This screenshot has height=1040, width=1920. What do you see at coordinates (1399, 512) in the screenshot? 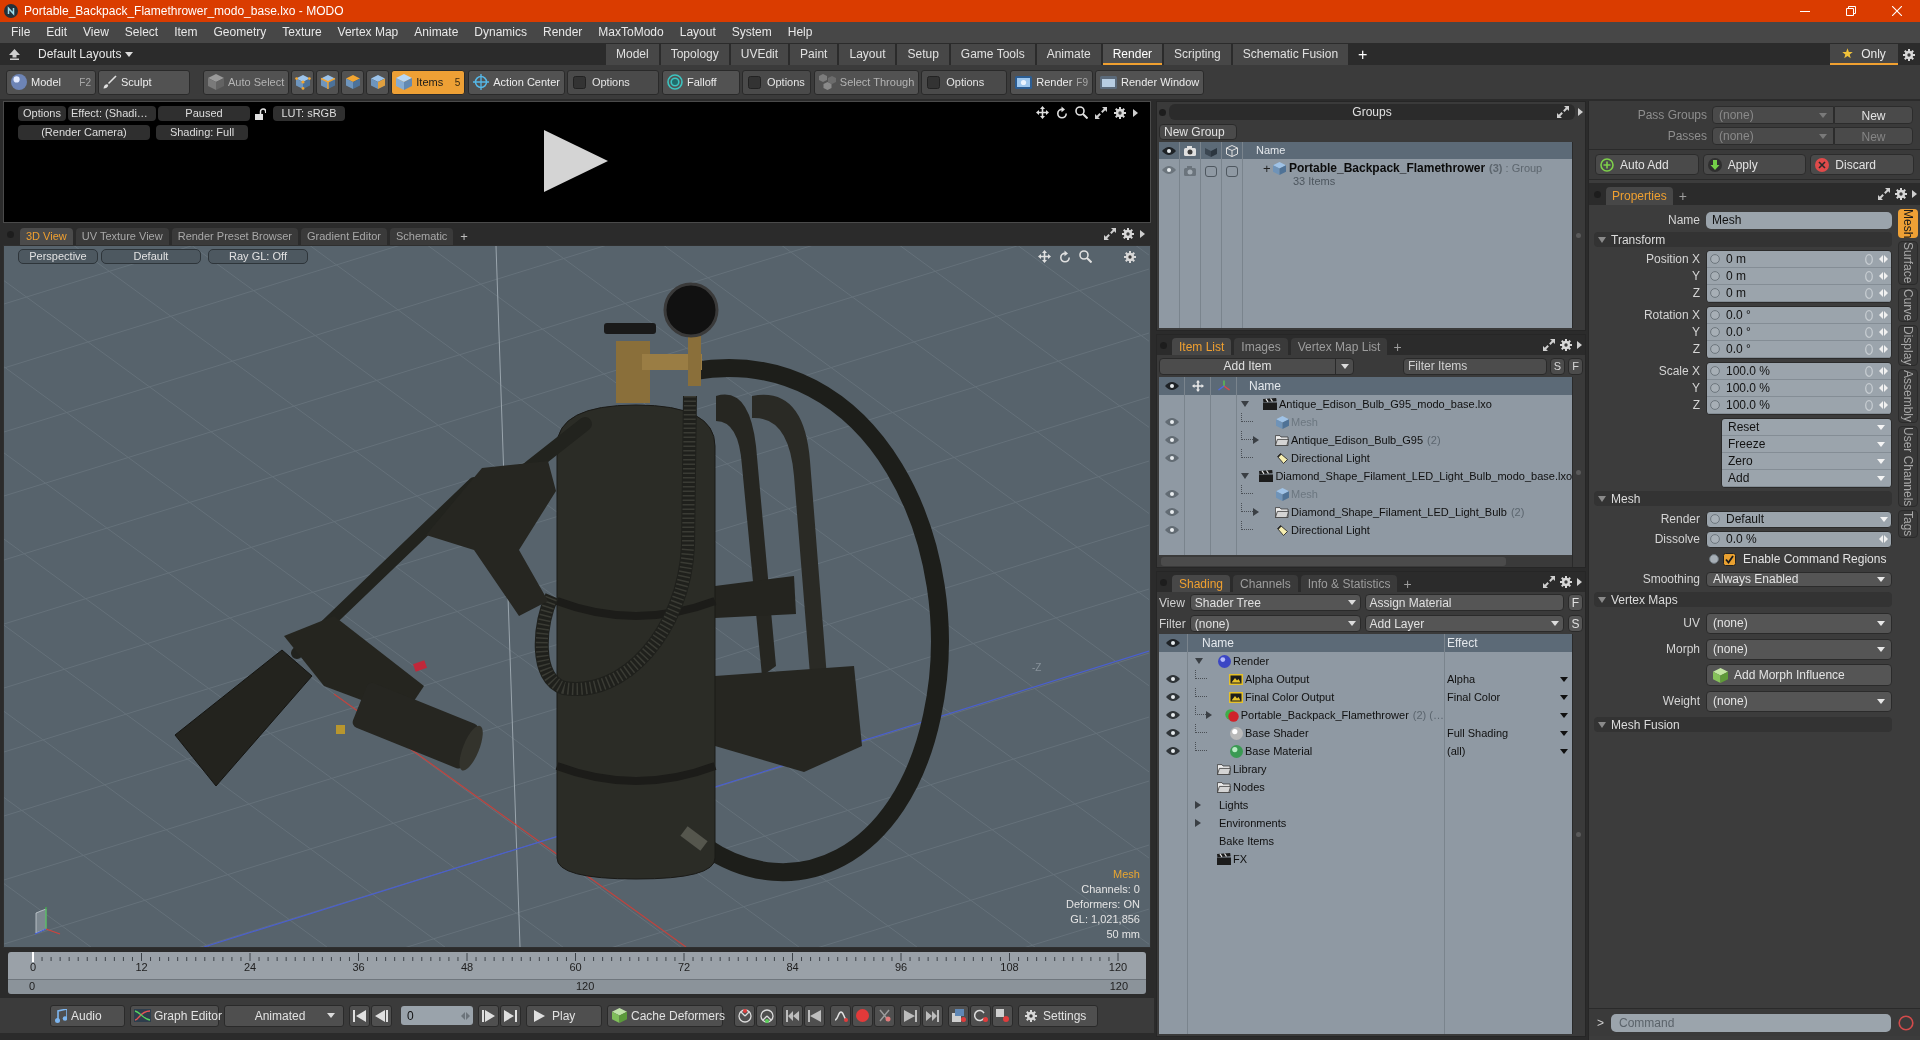
I see `item-name: Diamond_Shape_Filament_LED_Light_Bulb` at bounding box center [1399, 512].